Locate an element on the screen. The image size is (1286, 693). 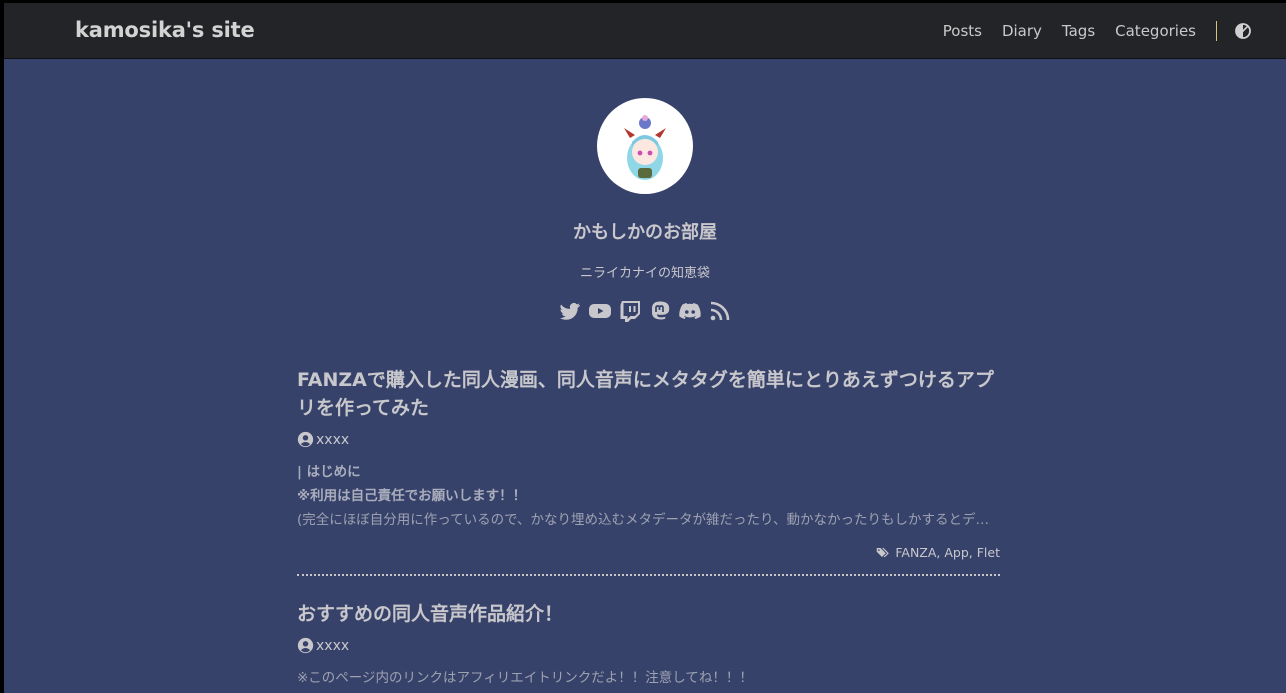
nav-posts: Posts is located at coordinates (962, 31).